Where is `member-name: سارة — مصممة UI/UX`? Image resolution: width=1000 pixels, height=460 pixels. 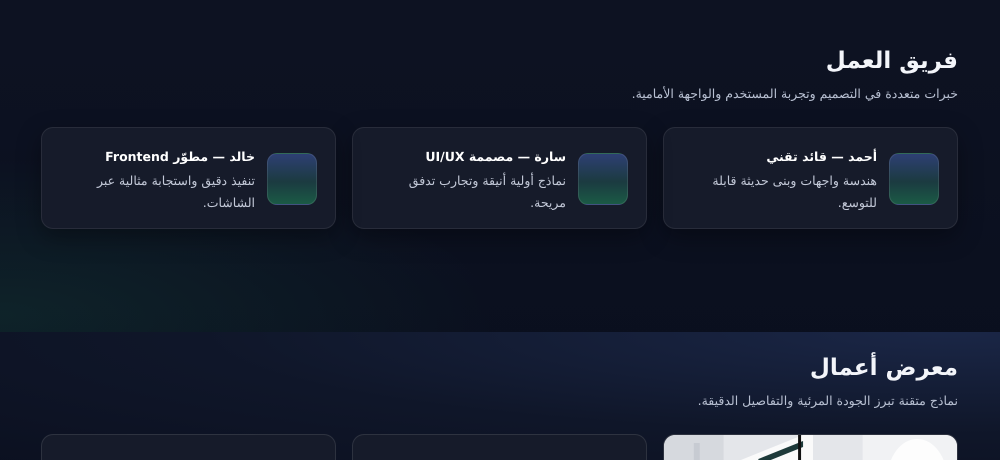 member-name: سارة — مصممة UI/UX is located at coordinates (495, 157).